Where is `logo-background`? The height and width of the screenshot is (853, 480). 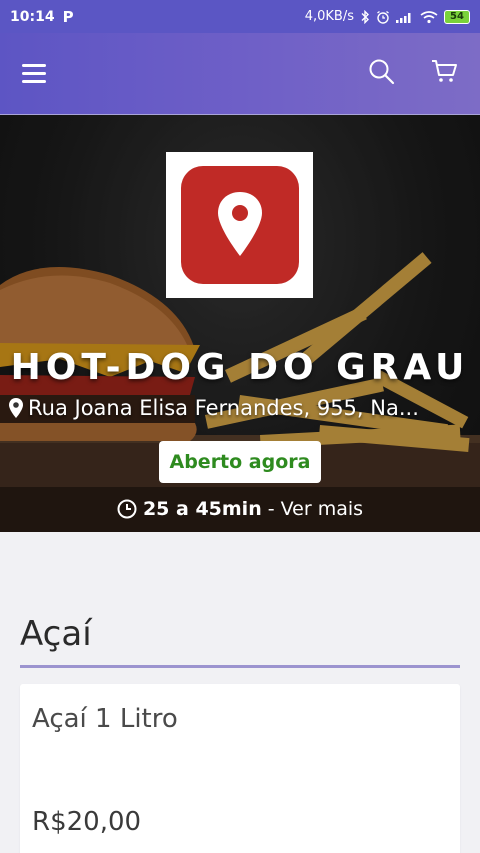
logo-background is located at coordinates (239, 225).